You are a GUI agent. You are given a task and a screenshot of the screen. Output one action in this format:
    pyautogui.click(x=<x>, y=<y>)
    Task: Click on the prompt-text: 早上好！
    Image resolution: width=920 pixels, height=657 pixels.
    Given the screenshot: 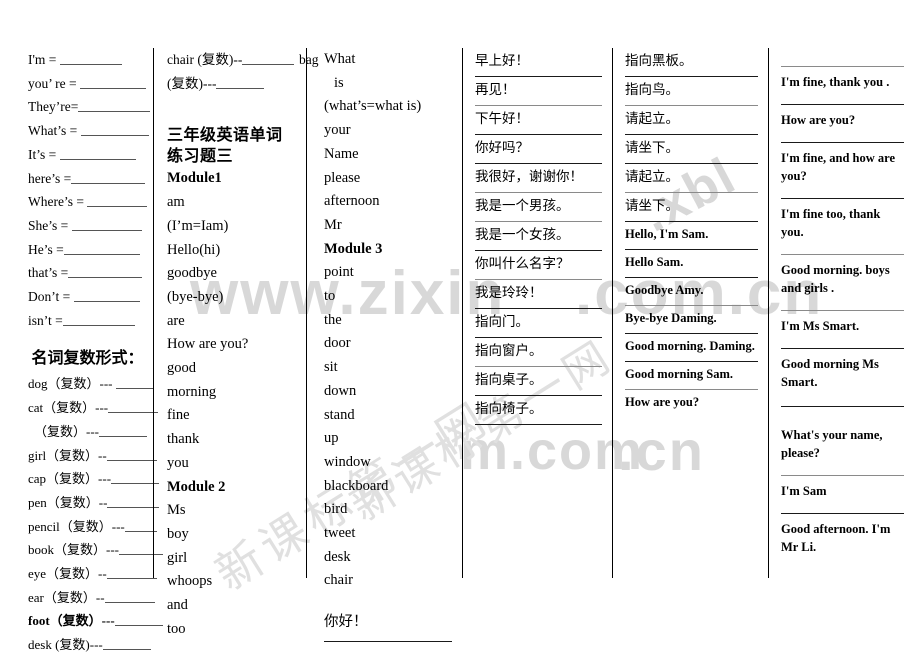 What is the action you would take?
    pyautogui.click(x=502, y=60)
    